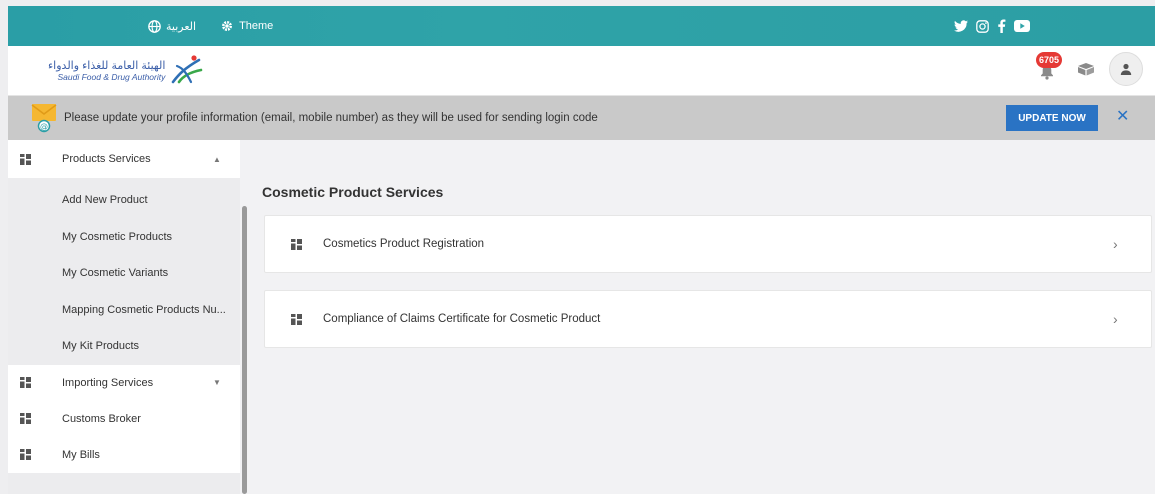 Image resolution: width=1155 pixels, height=494 pixels. What do you see at coordinates (111, 76) in the screenshot?
I see `logo-english-text: Saudi Food & Drug Authority` at bounding box center [111, 76].